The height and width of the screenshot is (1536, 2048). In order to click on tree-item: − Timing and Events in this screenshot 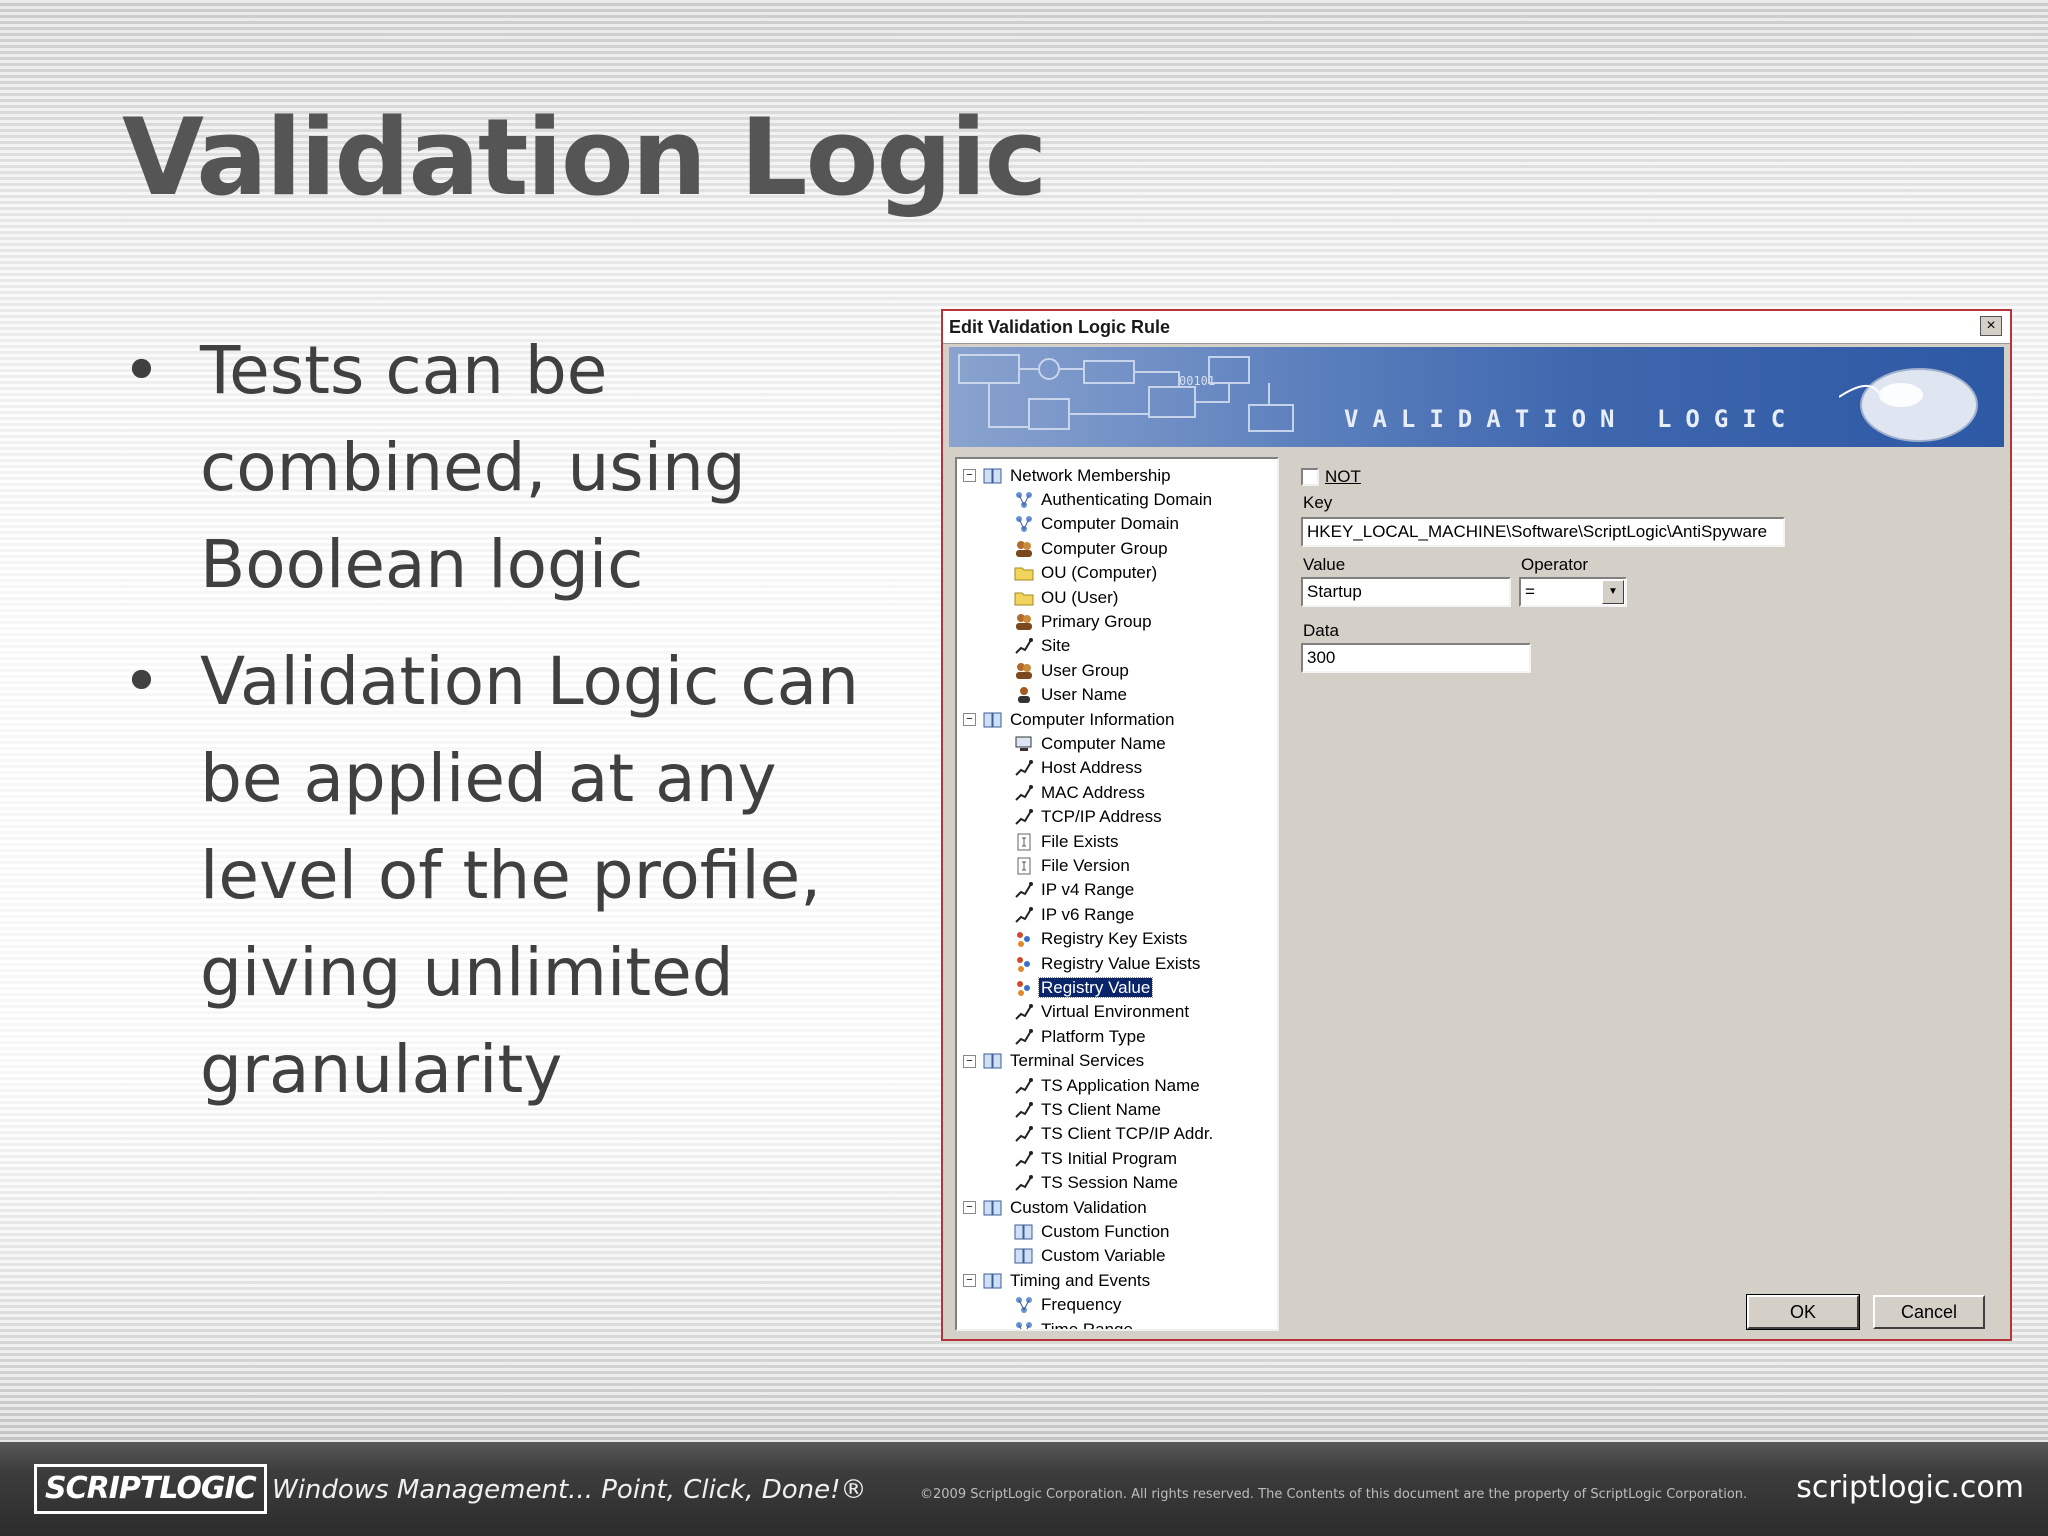, I will do `click(1057, 1280)`.